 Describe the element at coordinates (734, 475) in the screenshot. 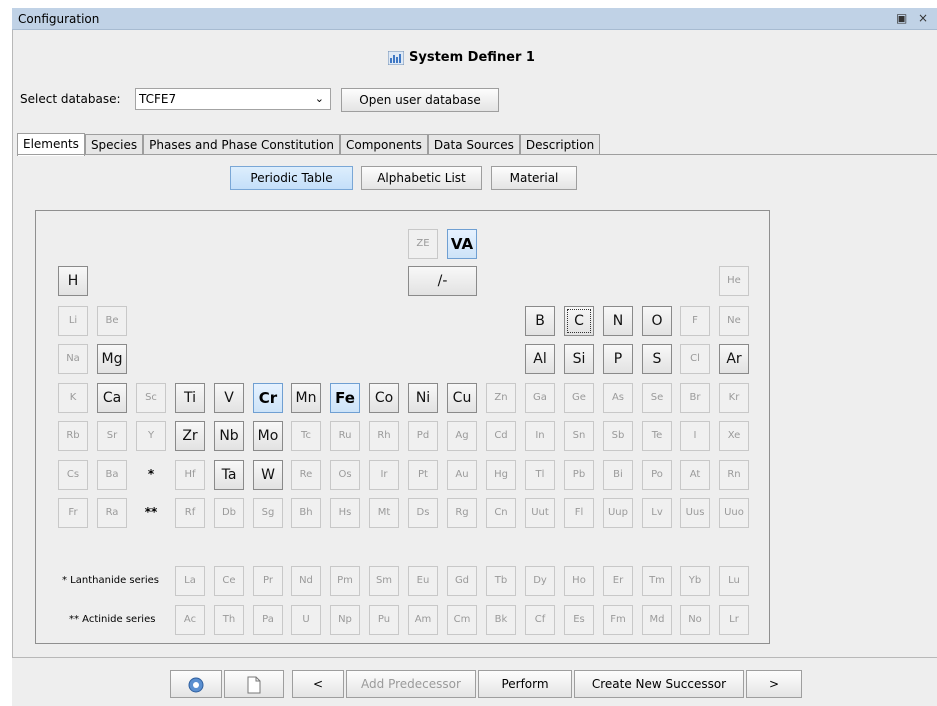

I see `element-rn: Rn` at that location.